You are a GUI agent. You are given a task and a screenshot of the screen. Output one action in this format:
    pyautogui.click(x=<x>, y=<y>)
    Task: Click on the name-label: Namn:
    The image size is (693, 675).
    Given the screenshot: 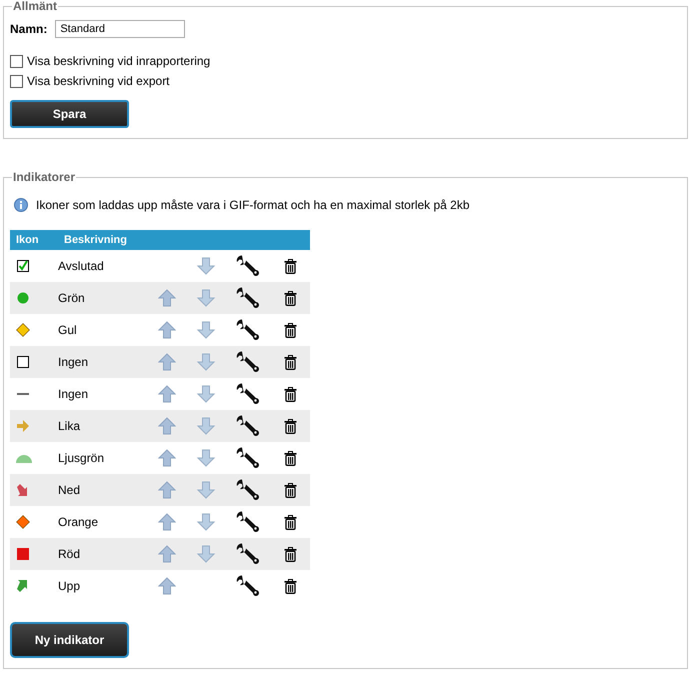 What is the action you would take?
    pyautogui.click(x=29, y=29)
    